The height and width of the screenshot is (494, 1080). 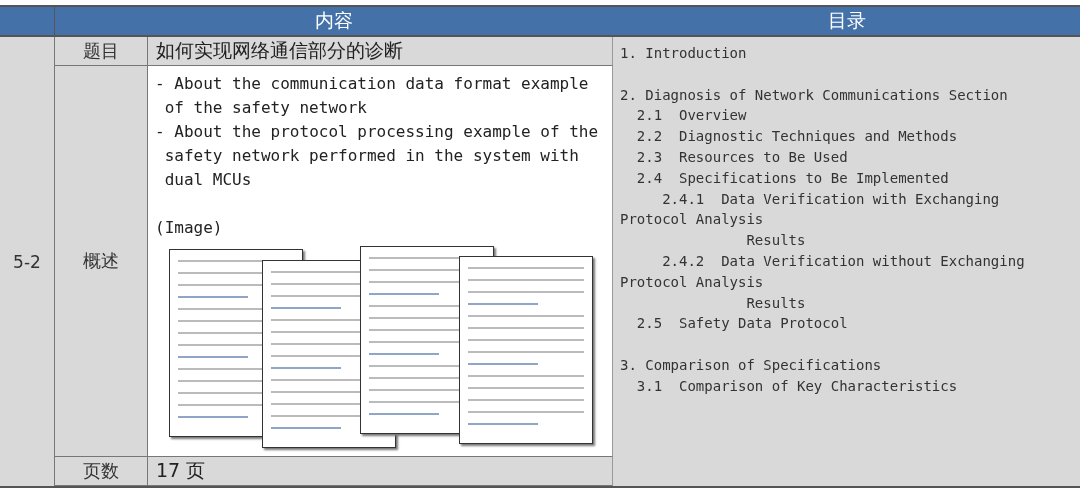 What do you see at coordinates (181, 470) in the screenshot?
I see `row-value: 17 页` at bounding box center [181, 470].